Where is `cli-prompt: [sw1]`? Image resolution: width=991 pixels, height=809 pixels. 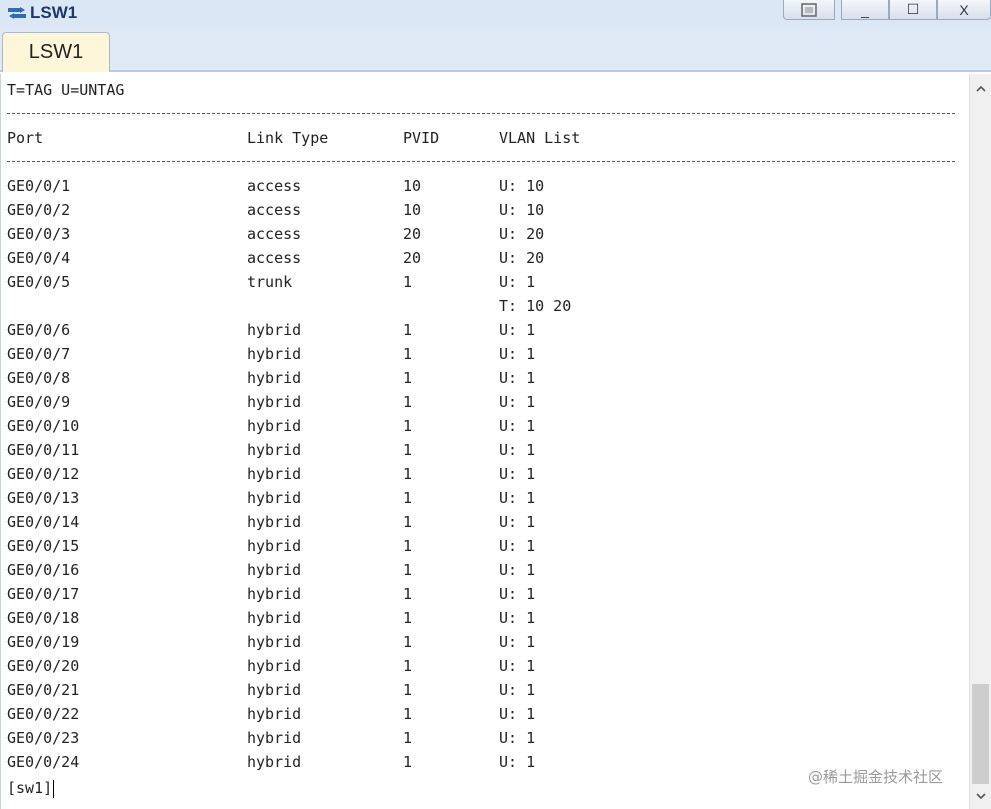
cli-prompt: [sw1] is located at coordinates (31, 788).